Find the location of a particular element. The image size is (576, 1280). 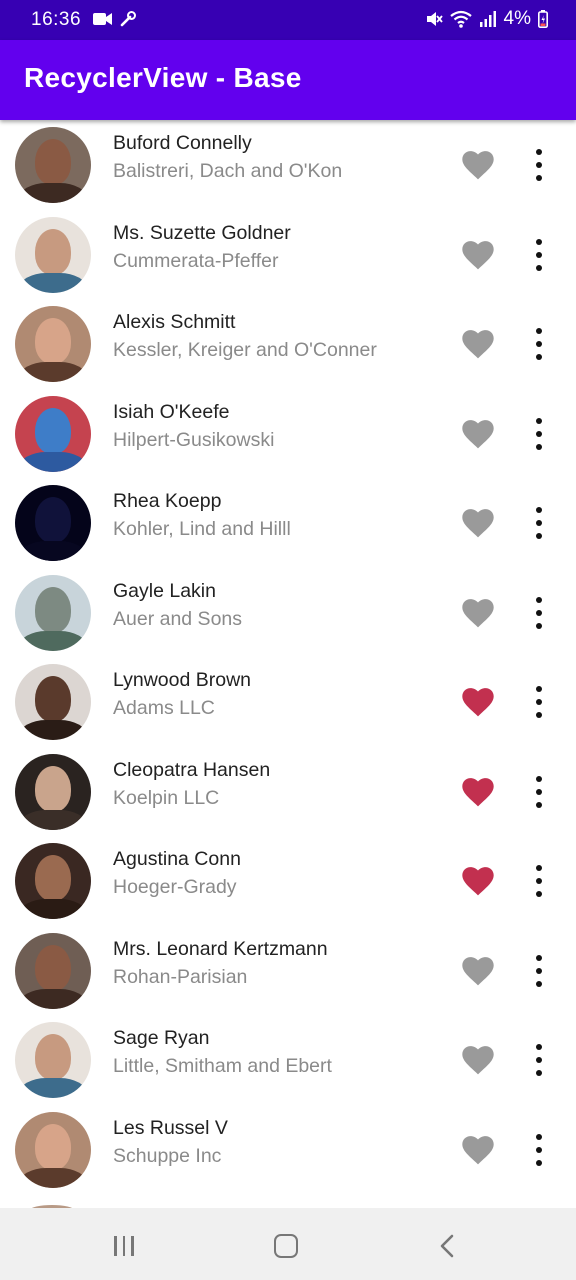

navigation-bar is located at coordinates (288, 1244).